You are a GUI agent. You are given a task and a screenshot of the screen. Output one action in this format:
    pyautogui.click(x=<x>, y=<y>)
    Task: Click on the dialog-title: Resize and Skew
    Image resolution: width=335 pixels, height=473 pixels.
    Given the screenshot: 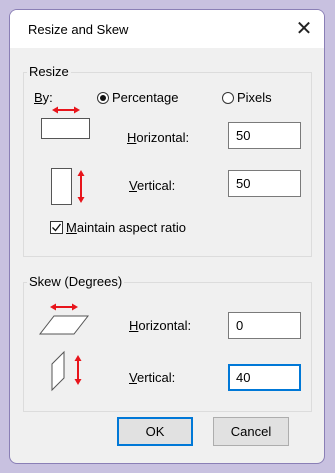 What is the action you would take?
    pyautogui.click(x=78, y=29)
    